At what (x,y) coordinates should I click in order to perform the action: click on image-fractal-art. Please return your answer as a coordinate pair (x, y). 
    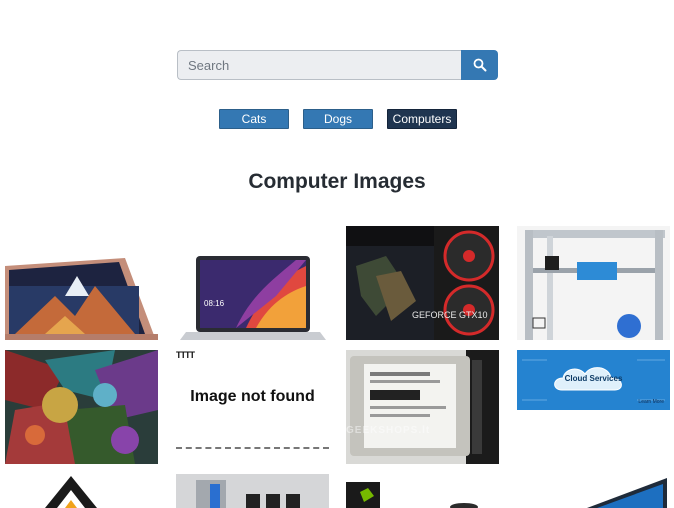
    Looking at the image, I should click on (81, 407).